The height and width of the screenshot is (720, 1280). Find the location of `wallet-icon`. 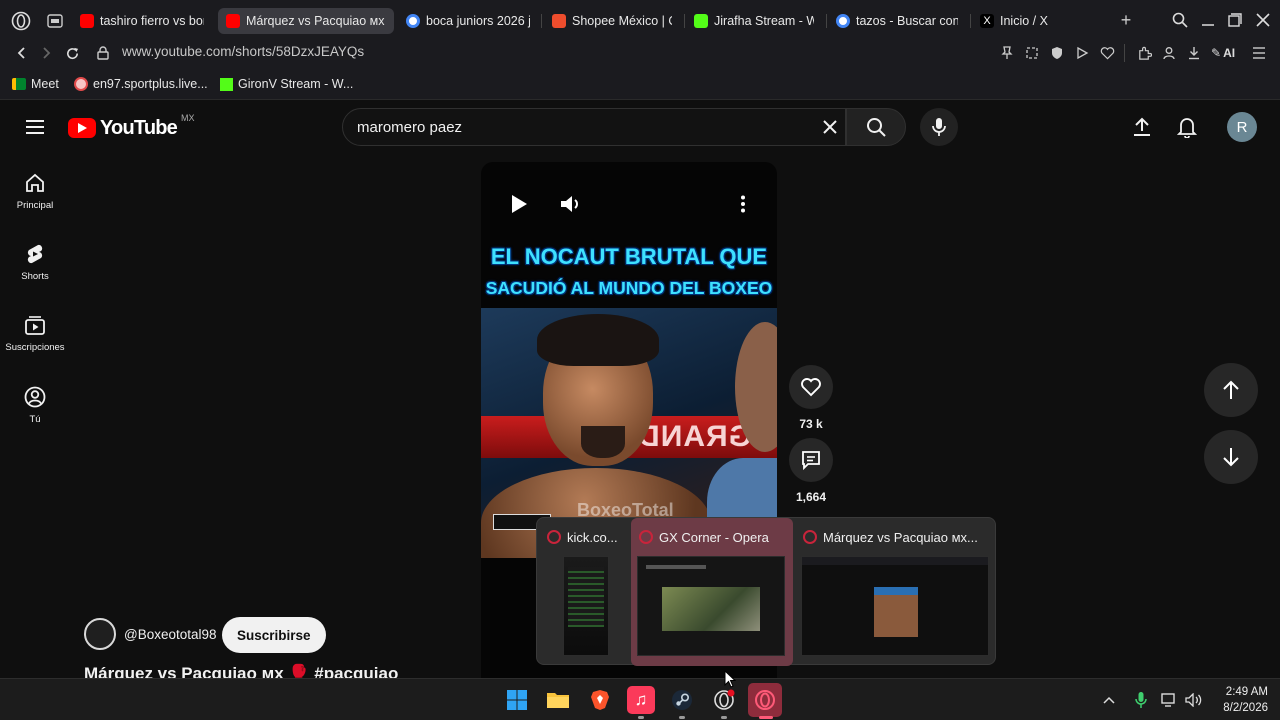

wallet-icon is located at coordinates (1169, 53).